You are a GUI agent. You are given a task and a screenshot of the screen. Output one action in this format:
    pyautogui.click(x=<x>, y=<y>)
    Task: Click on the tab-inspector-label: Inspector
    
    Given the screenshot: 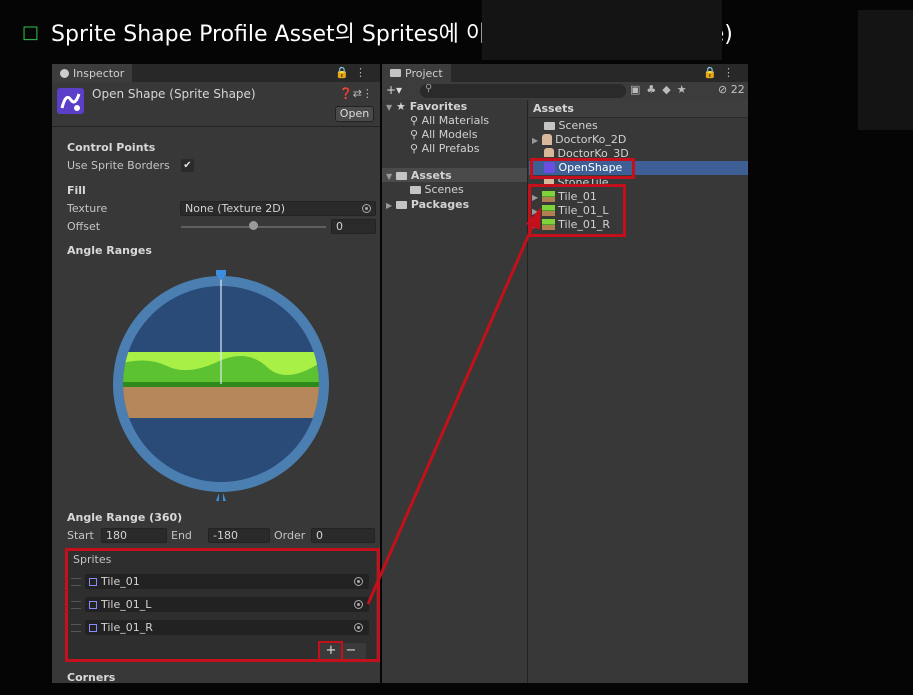 What is the action you would take?
    pyautogui.click(x=99, y=73)
    